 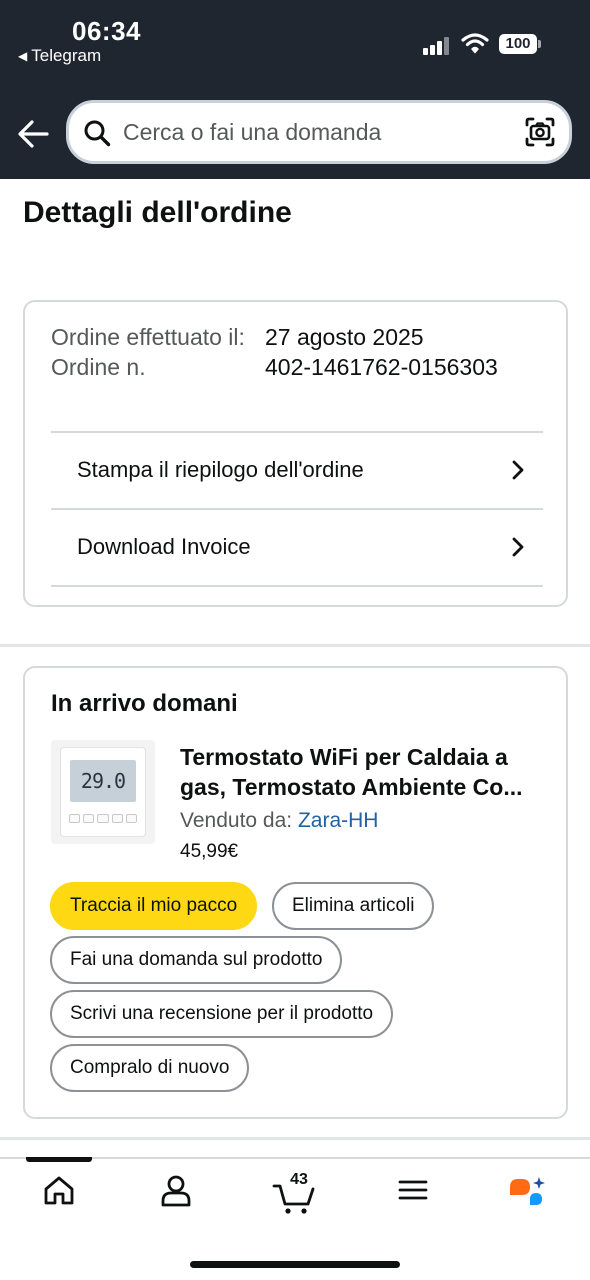 I want to click on nav-rufus-assistant, so click(x=531, y=1198).